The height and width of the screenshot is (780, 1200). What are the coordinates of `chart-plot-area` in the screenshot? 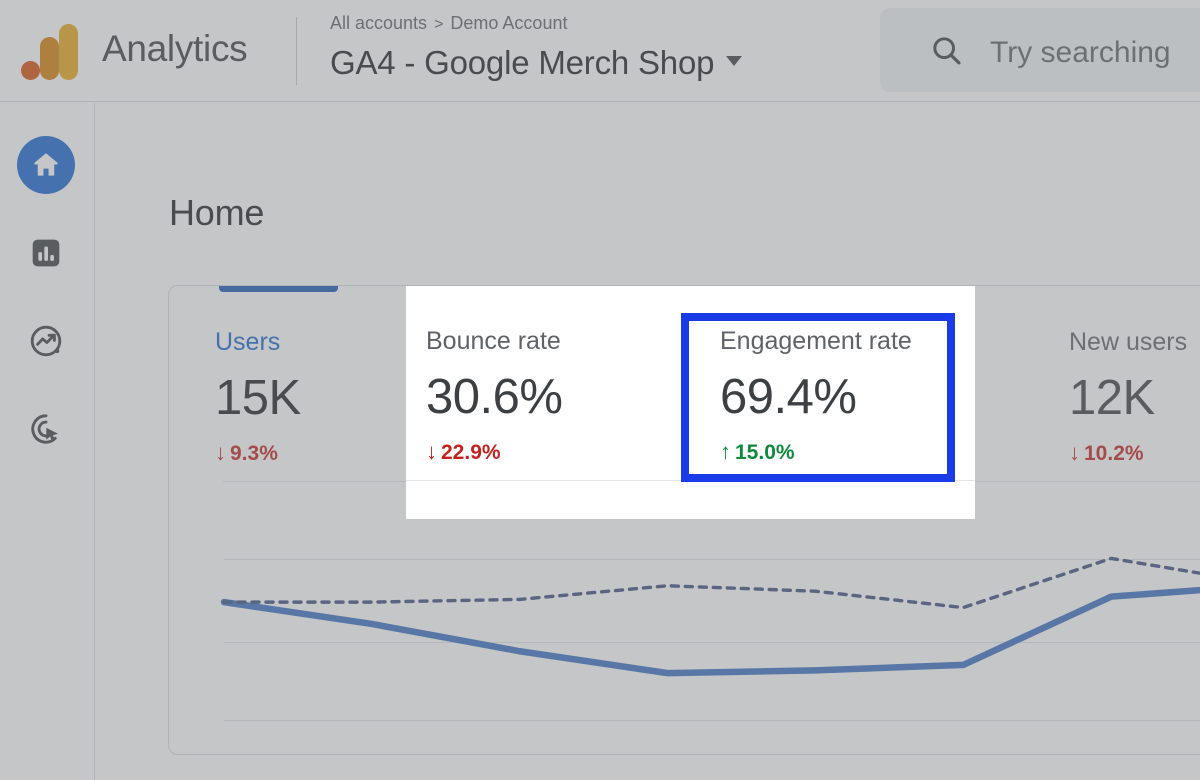 It's located at (710, 616).